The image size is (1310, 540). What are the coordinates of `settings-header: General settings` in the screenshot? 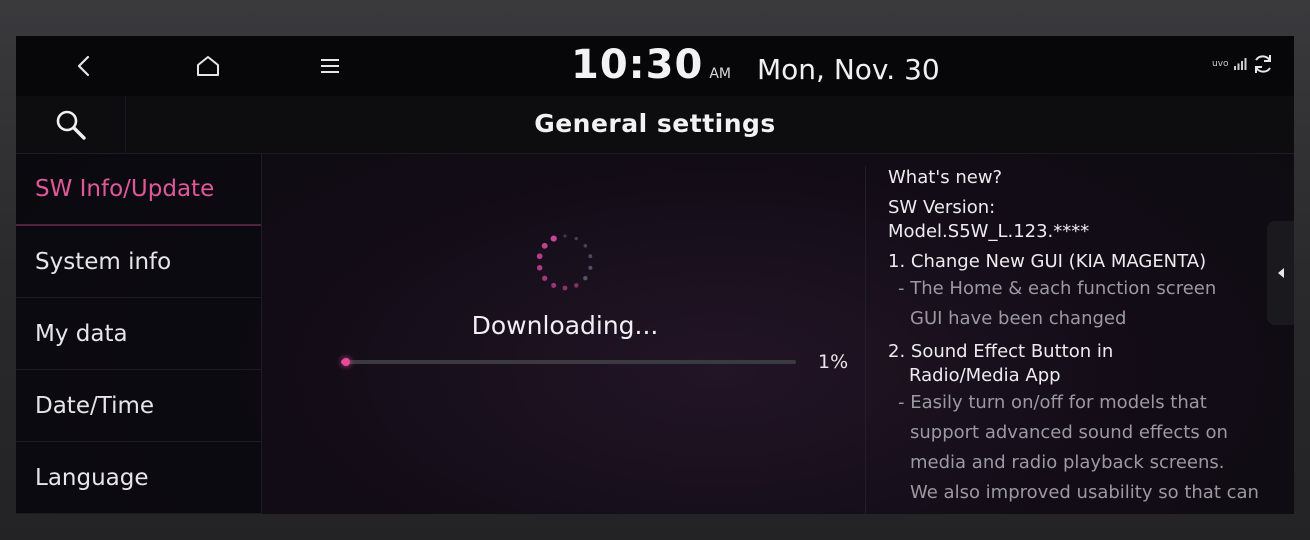 It's located at (655, 125).